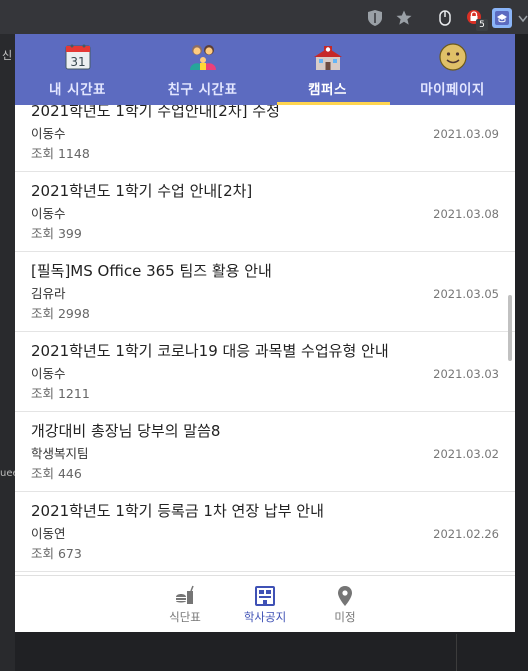 The height and width of the screenshot is (671, 528). I want to click on smiley-icon, so click(452, 57).